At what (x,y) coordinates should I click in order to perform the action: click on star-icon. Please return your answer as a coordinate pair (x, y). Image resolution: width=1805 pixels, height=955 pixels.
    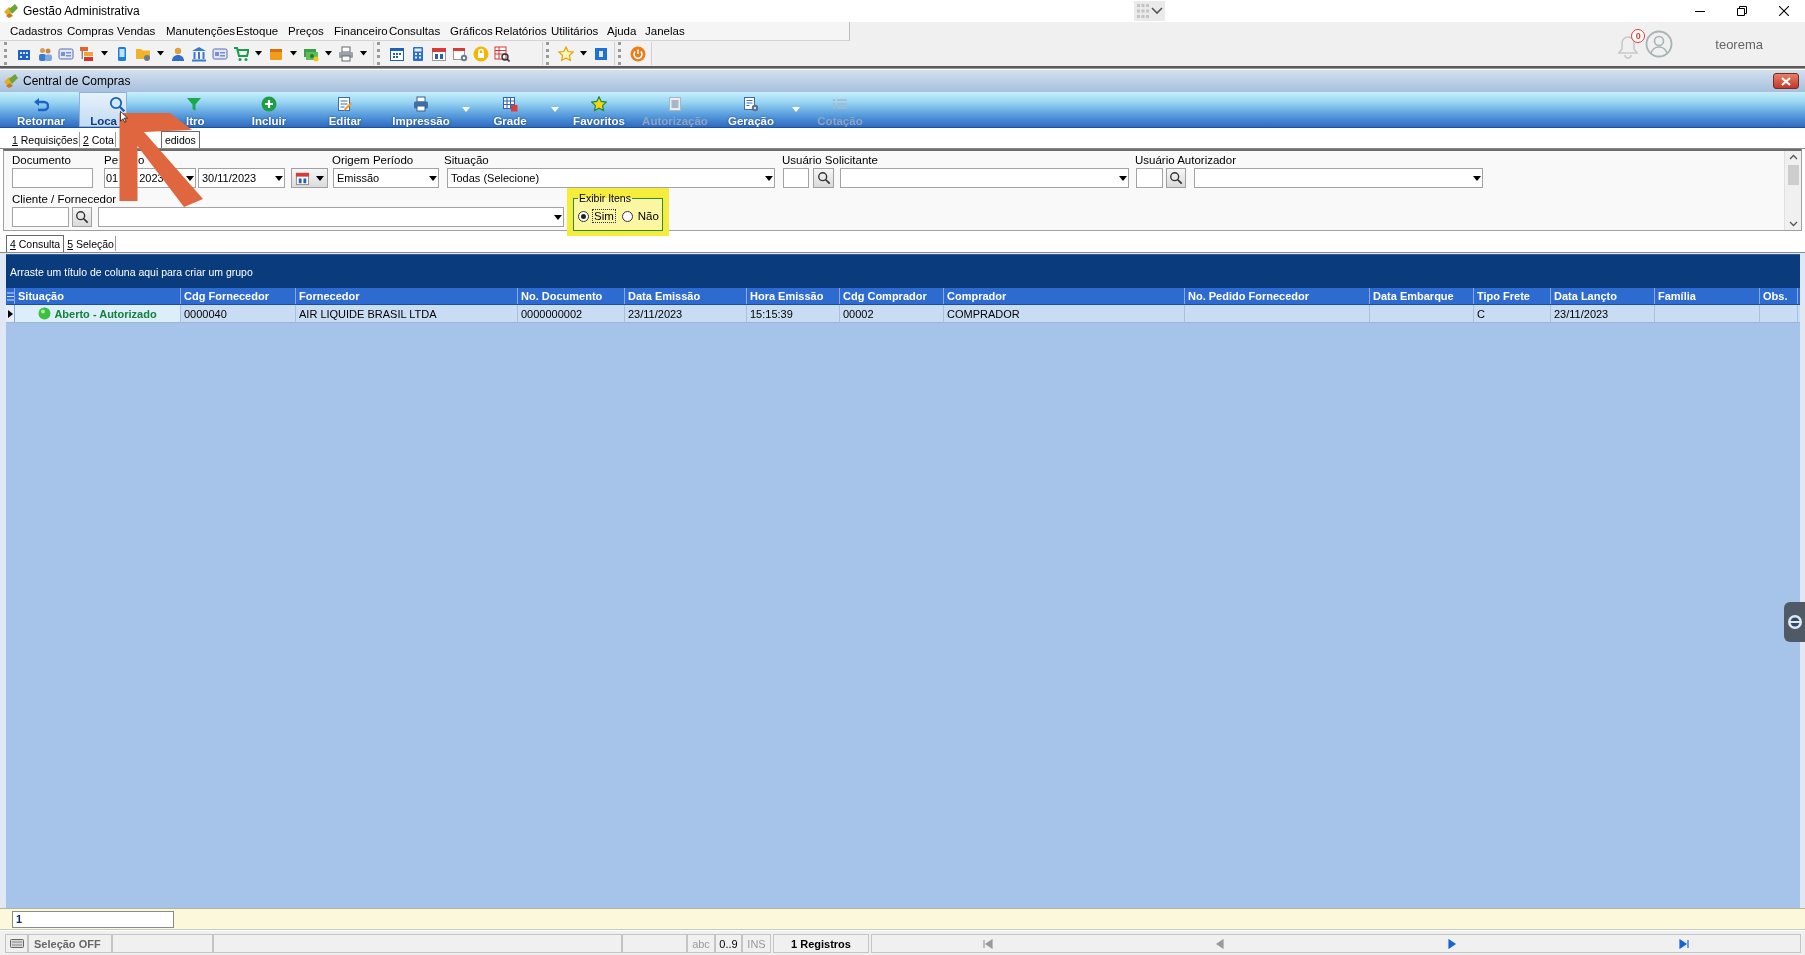
    Looking at the image, I should click on (565, 53).